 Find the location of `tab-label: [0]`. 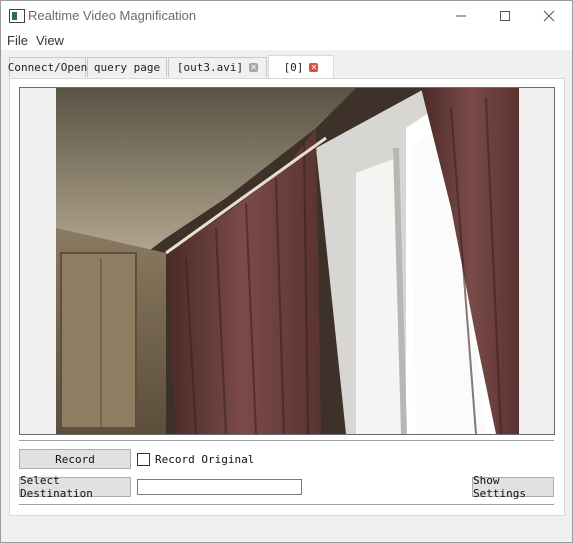

tab-label: [0] is located at coordinates (293, 67).